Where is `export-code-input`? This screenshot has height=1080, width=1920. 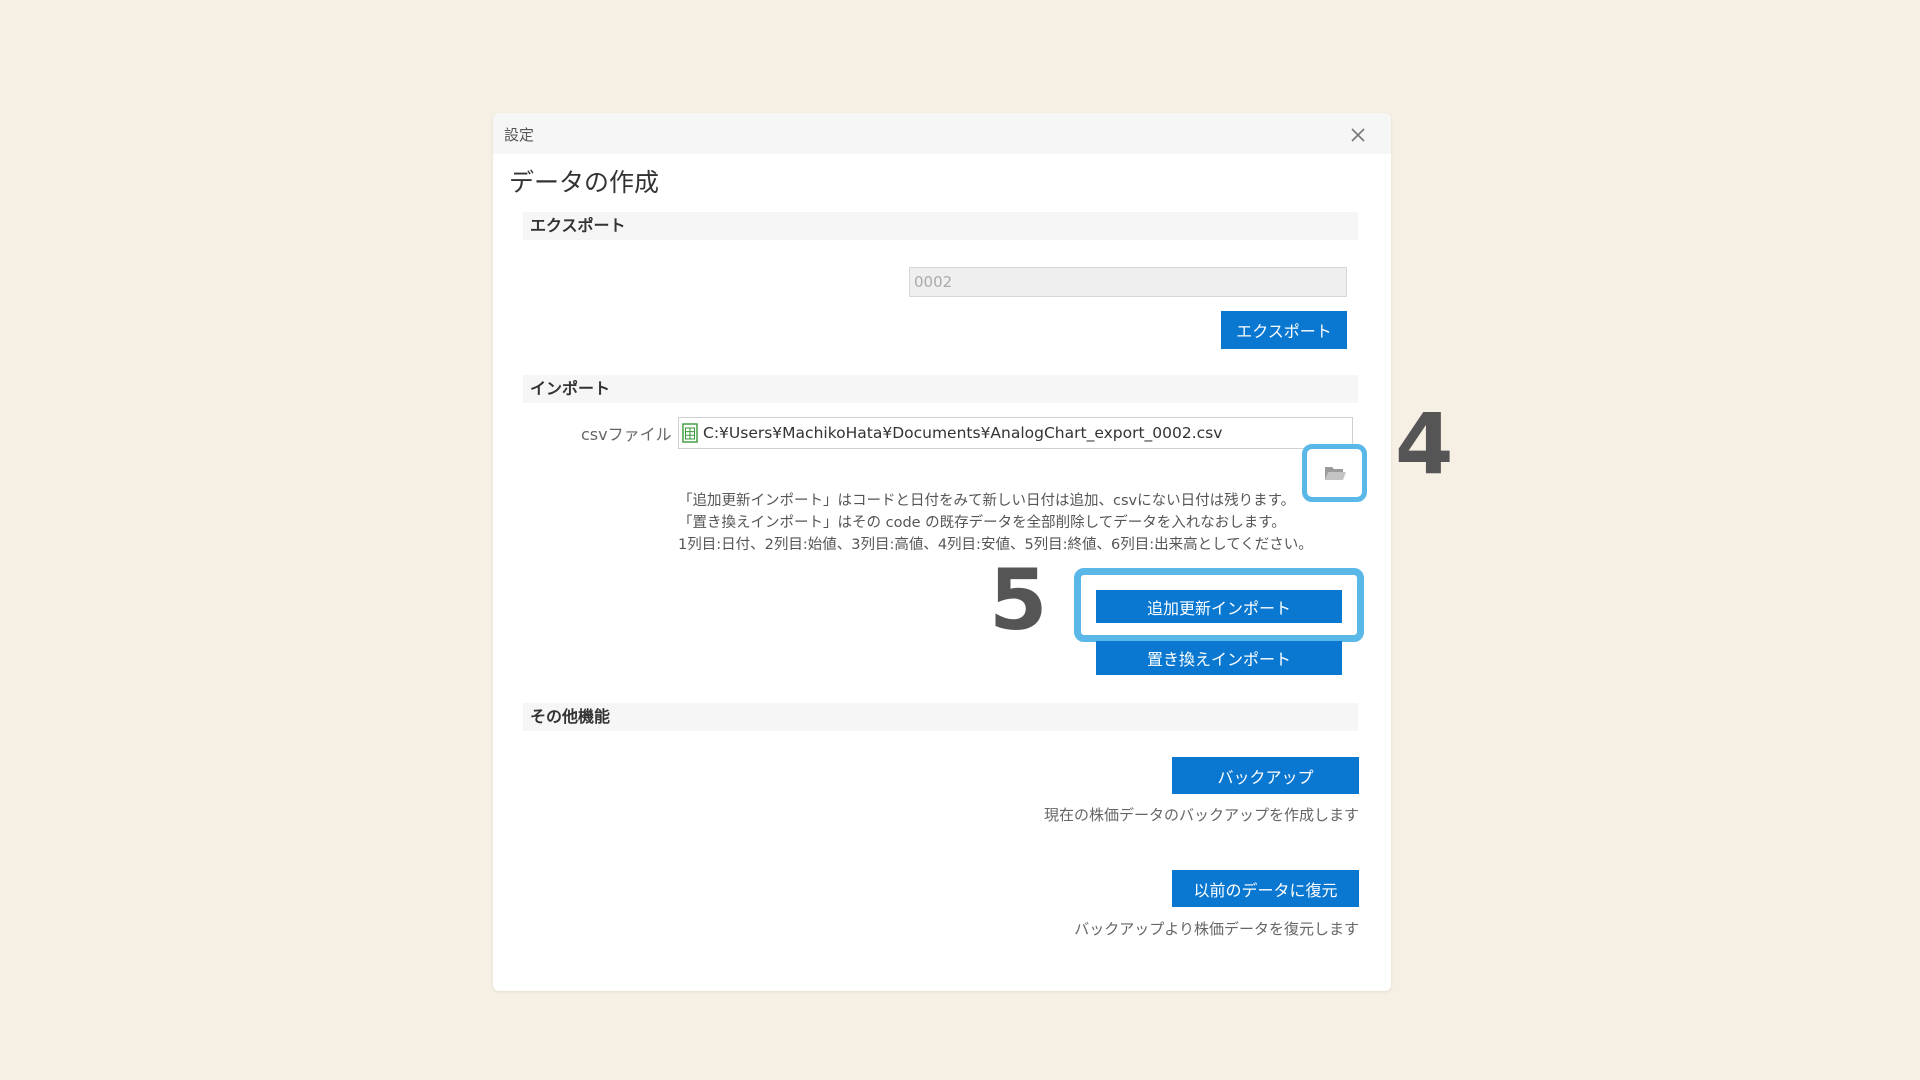 export-code-input is located at coordinates (1128, 282).